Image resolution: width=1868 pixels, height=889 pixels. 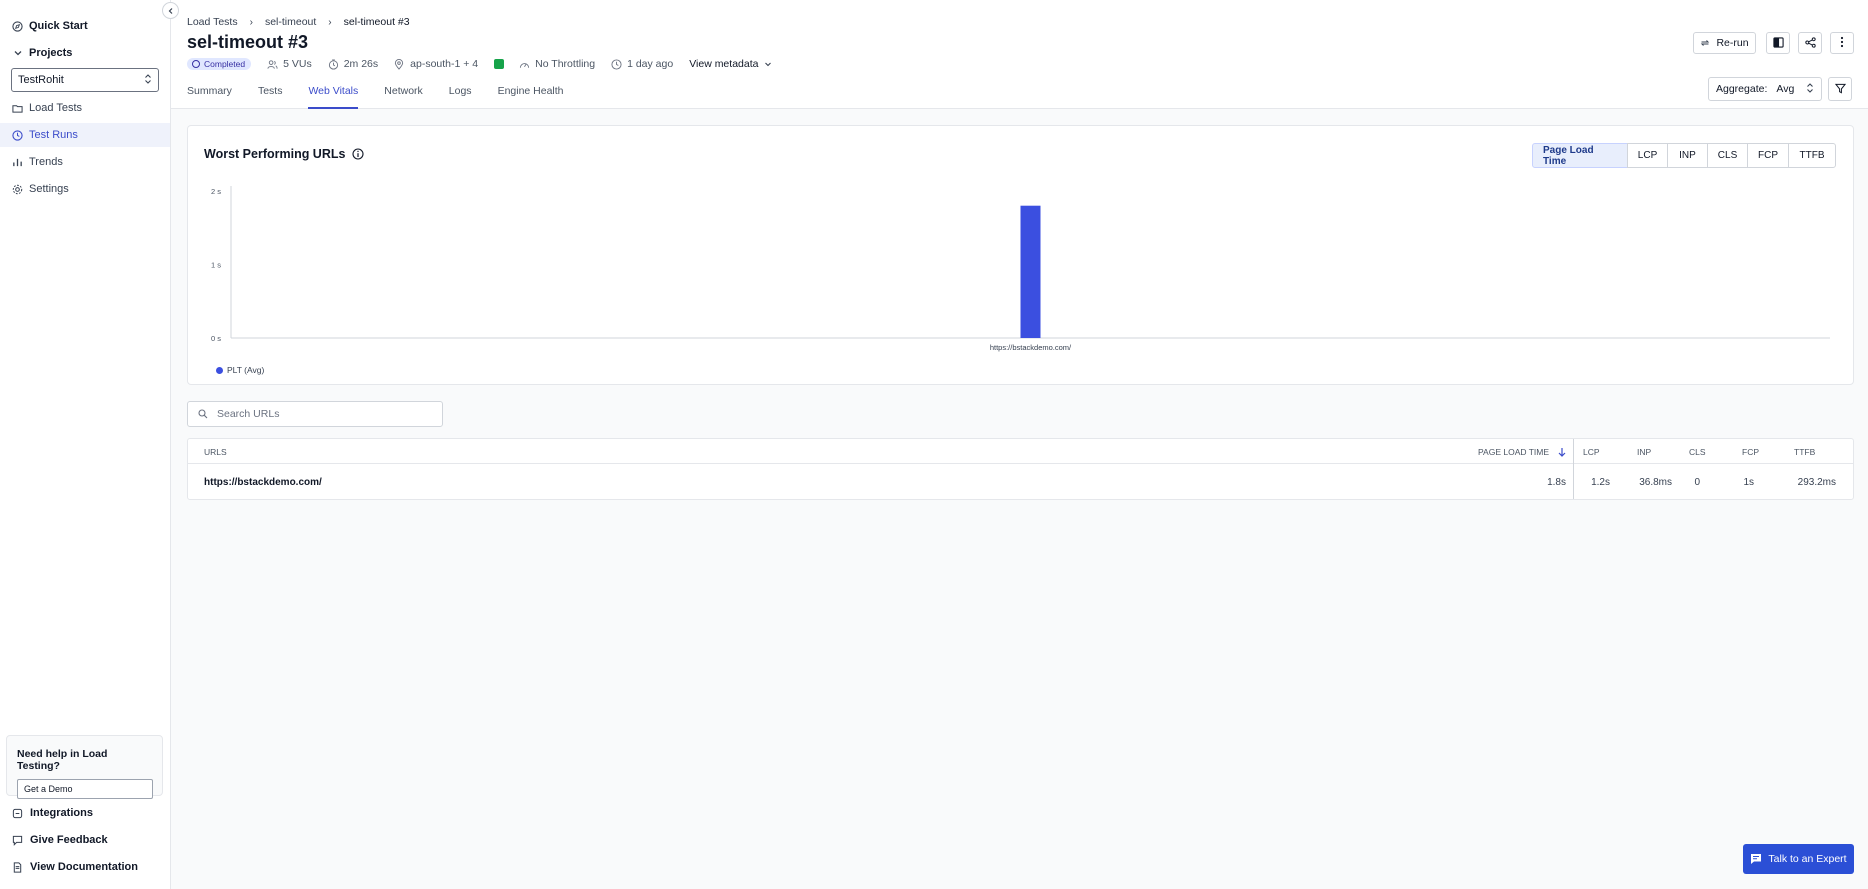 What do you see at coordinates (499, 64) in the screenshot?
I see `spreadsheet-icon` at bounding box center [499, 64].